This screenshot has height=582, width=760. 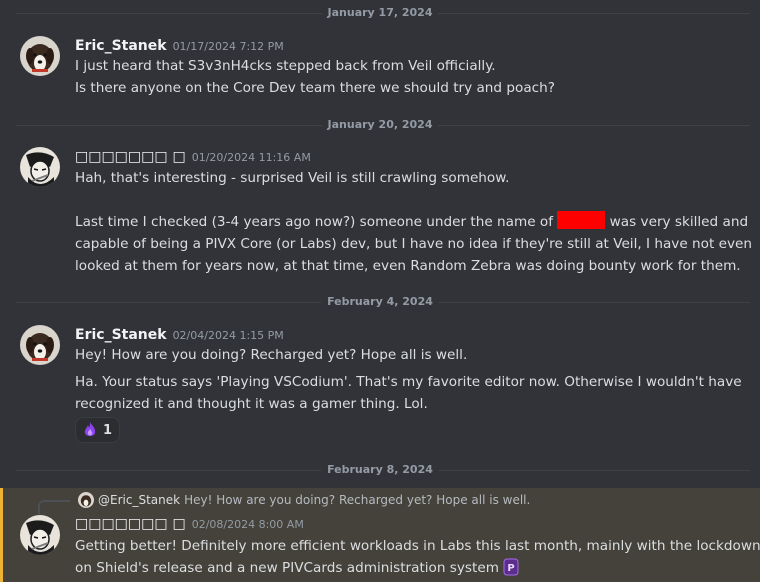 I want to click on reaction-button: 1, so click(x=97, y=430).